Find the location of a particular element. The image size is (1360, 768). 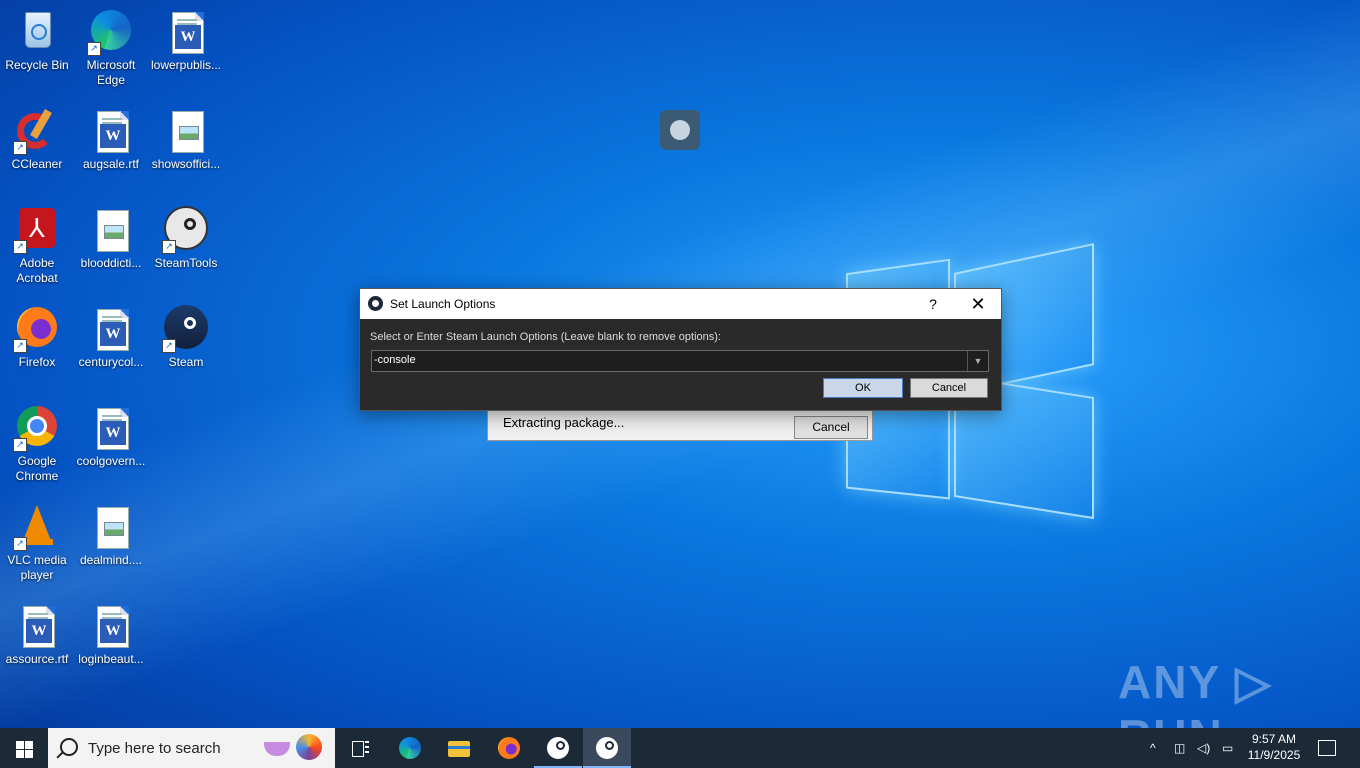

task-view-icon is located at coordinates (360, 748).